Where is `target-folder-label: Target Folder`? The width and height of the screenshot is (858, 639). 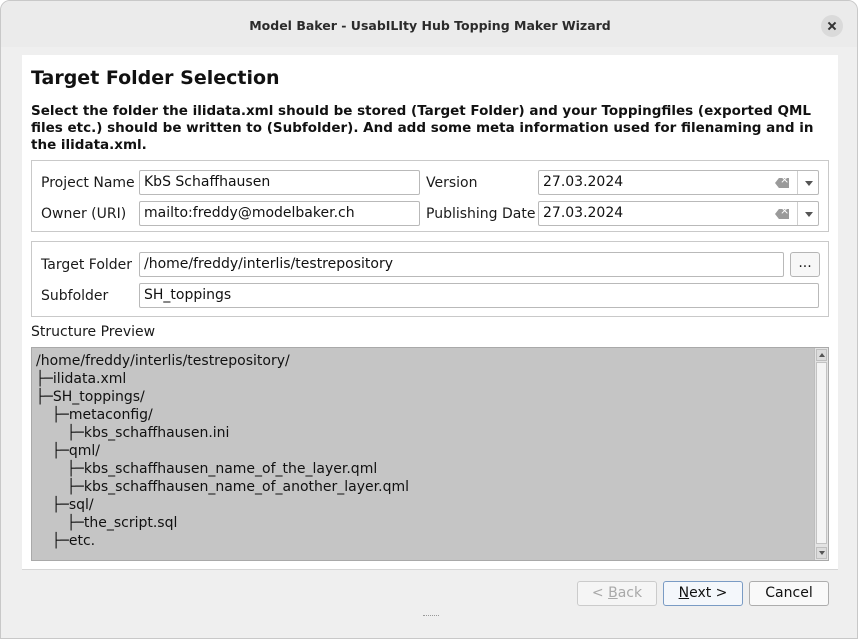 target-folder-label: Target Folder is located at coordinates (87, 265).